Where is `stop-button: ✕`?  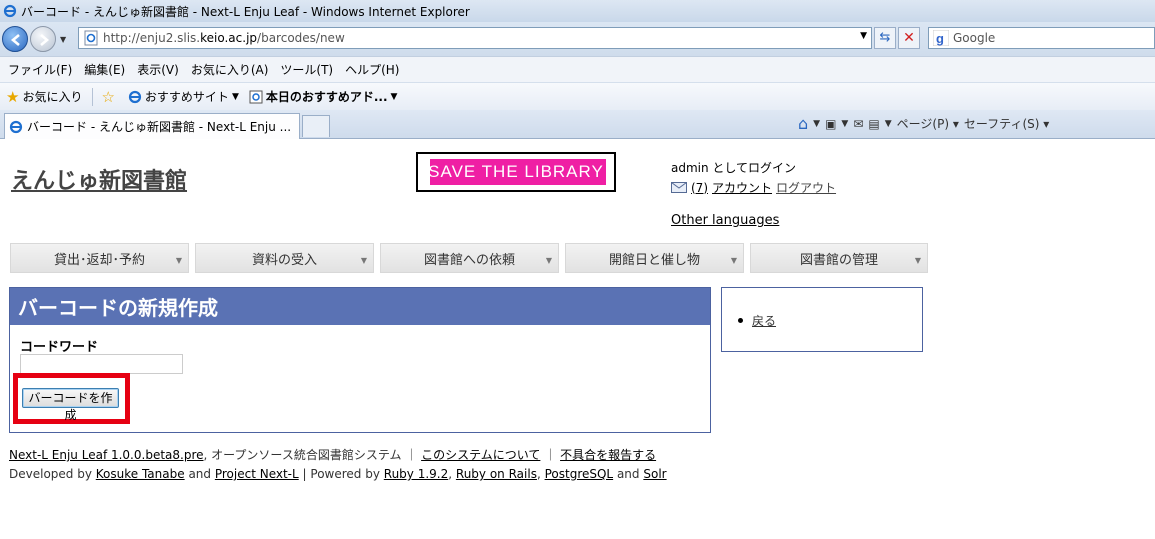
stop-button: ✕ is located at coordinates (909, 38).